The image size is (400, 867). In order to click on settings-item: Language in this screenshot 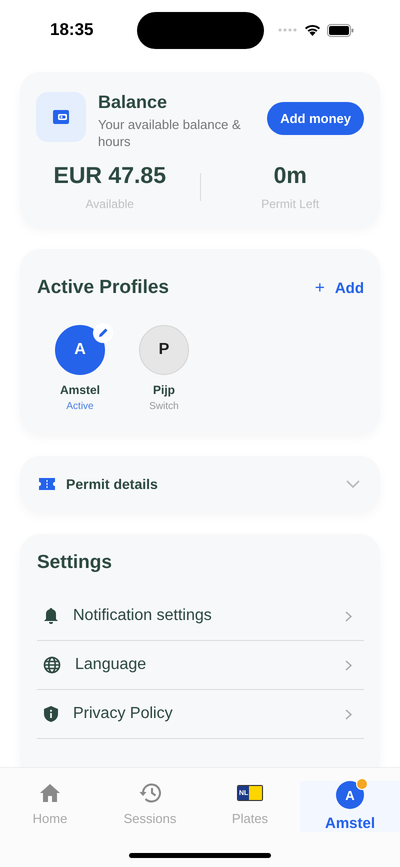, I will do `click(200, 665)`.